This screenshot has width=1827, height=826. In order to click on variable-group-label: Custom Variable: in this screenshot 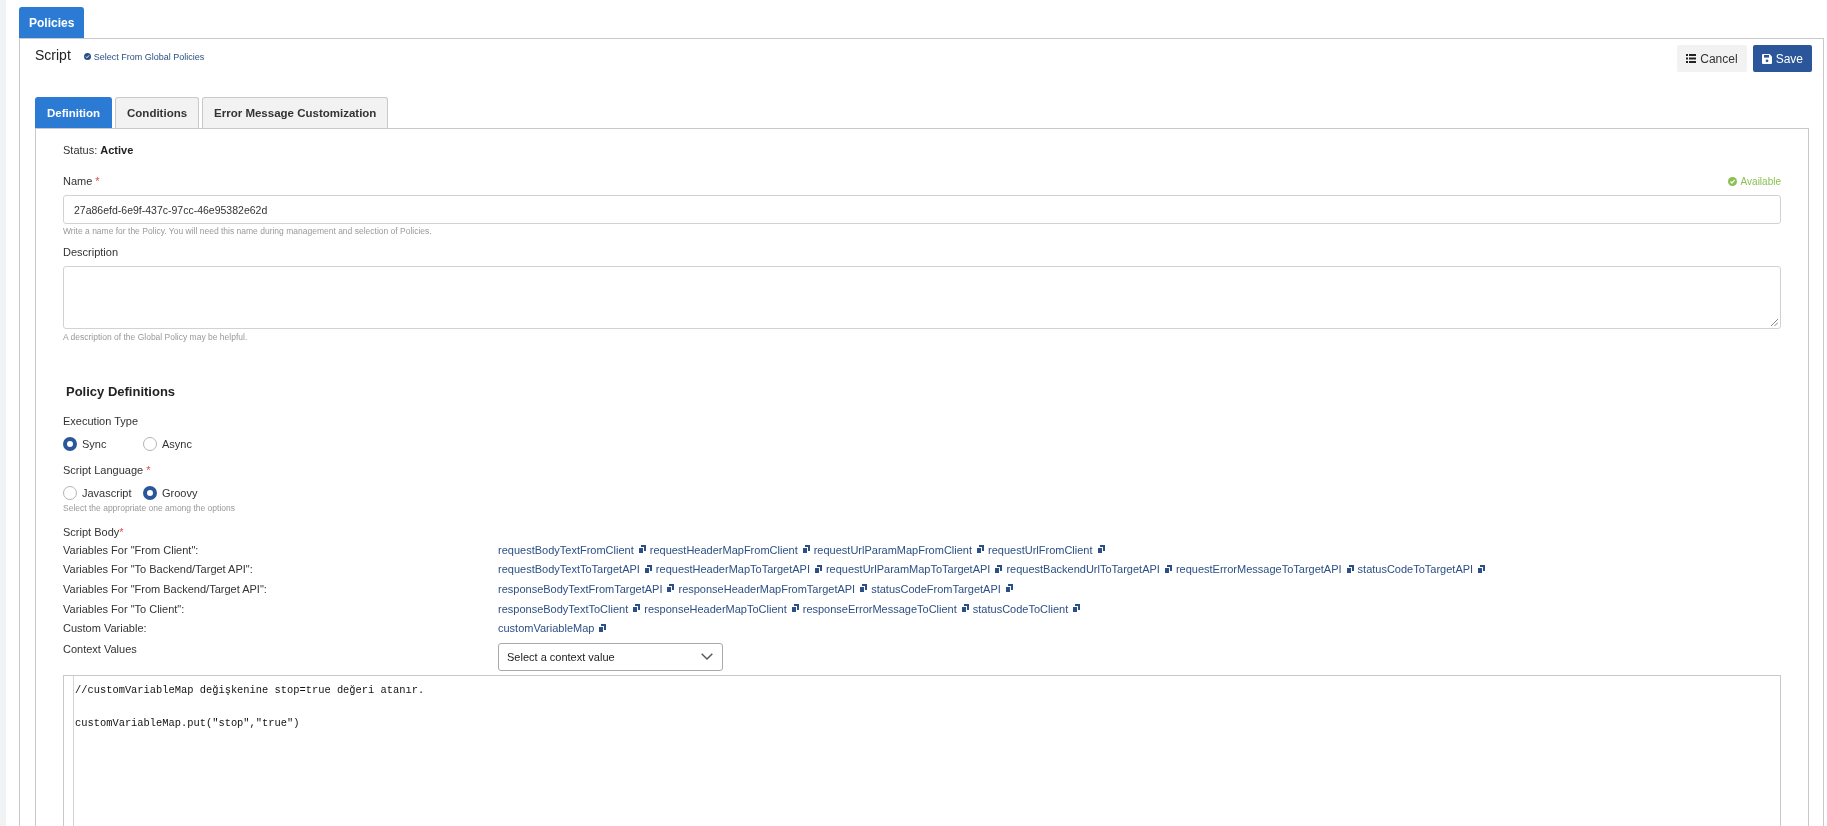, I will do `click(105, 628)`.